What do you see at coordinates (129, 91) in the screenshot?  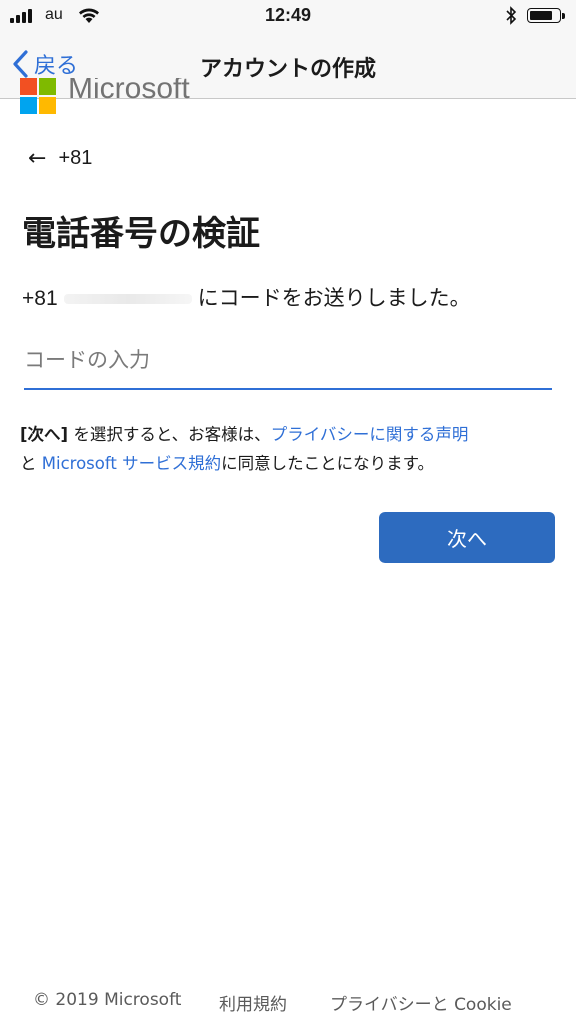 I see `logo-wordmark: Microsoft` at bounding box center [129, 91].